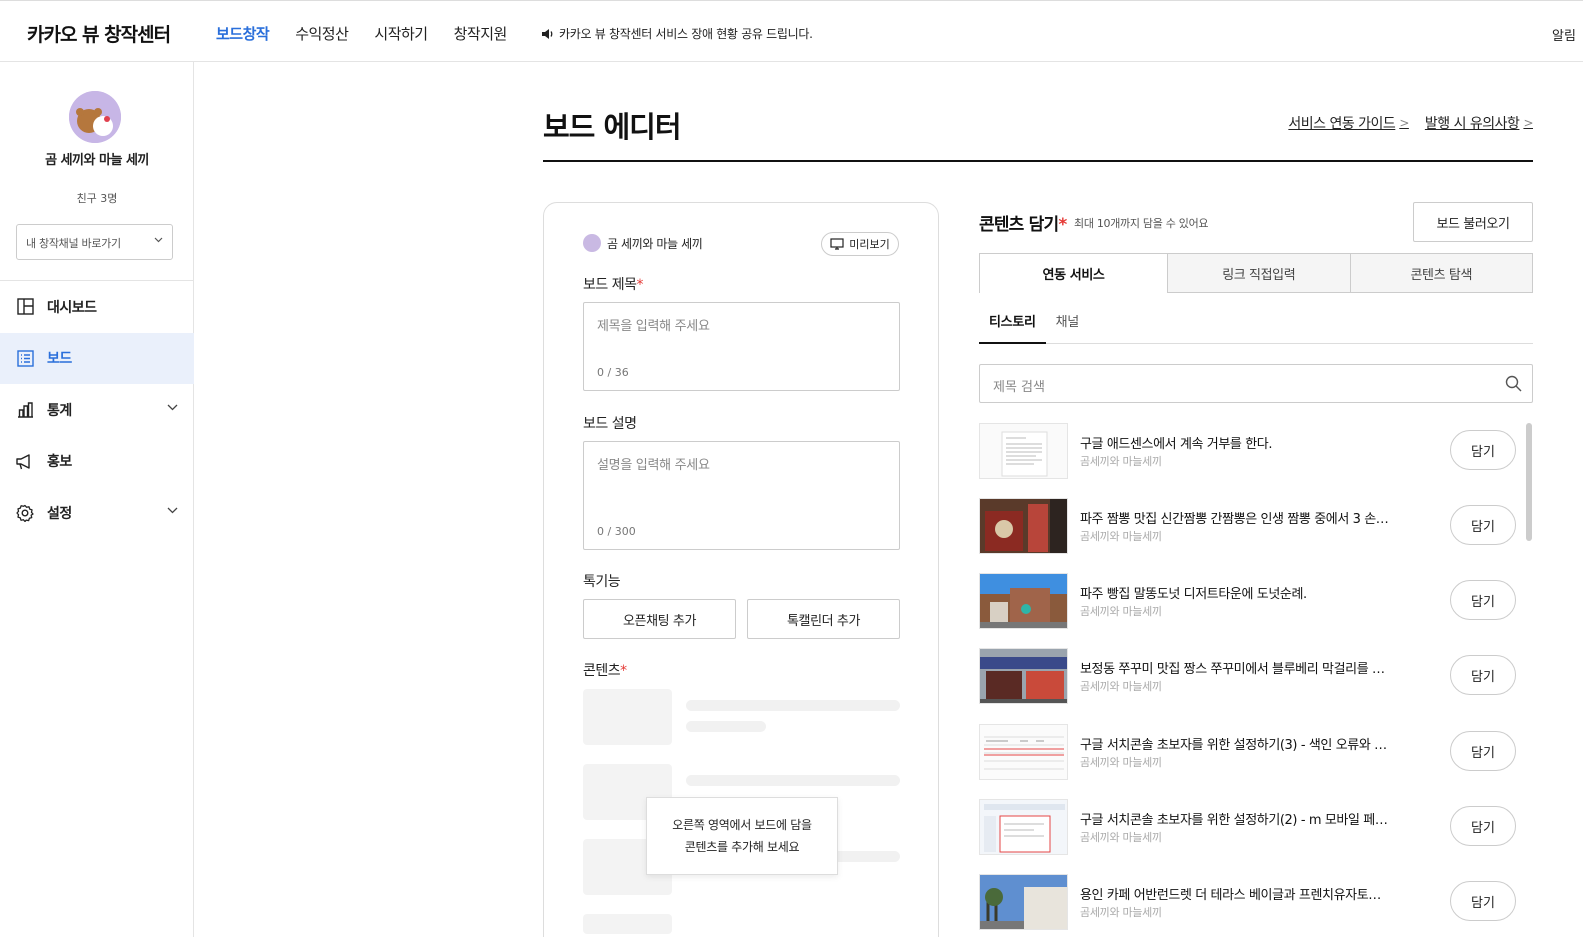 The height and width of the screenshot is (937, 1583). I want to click on service-guide-label: 서비스 연동 가이드, so click(1342, 124).